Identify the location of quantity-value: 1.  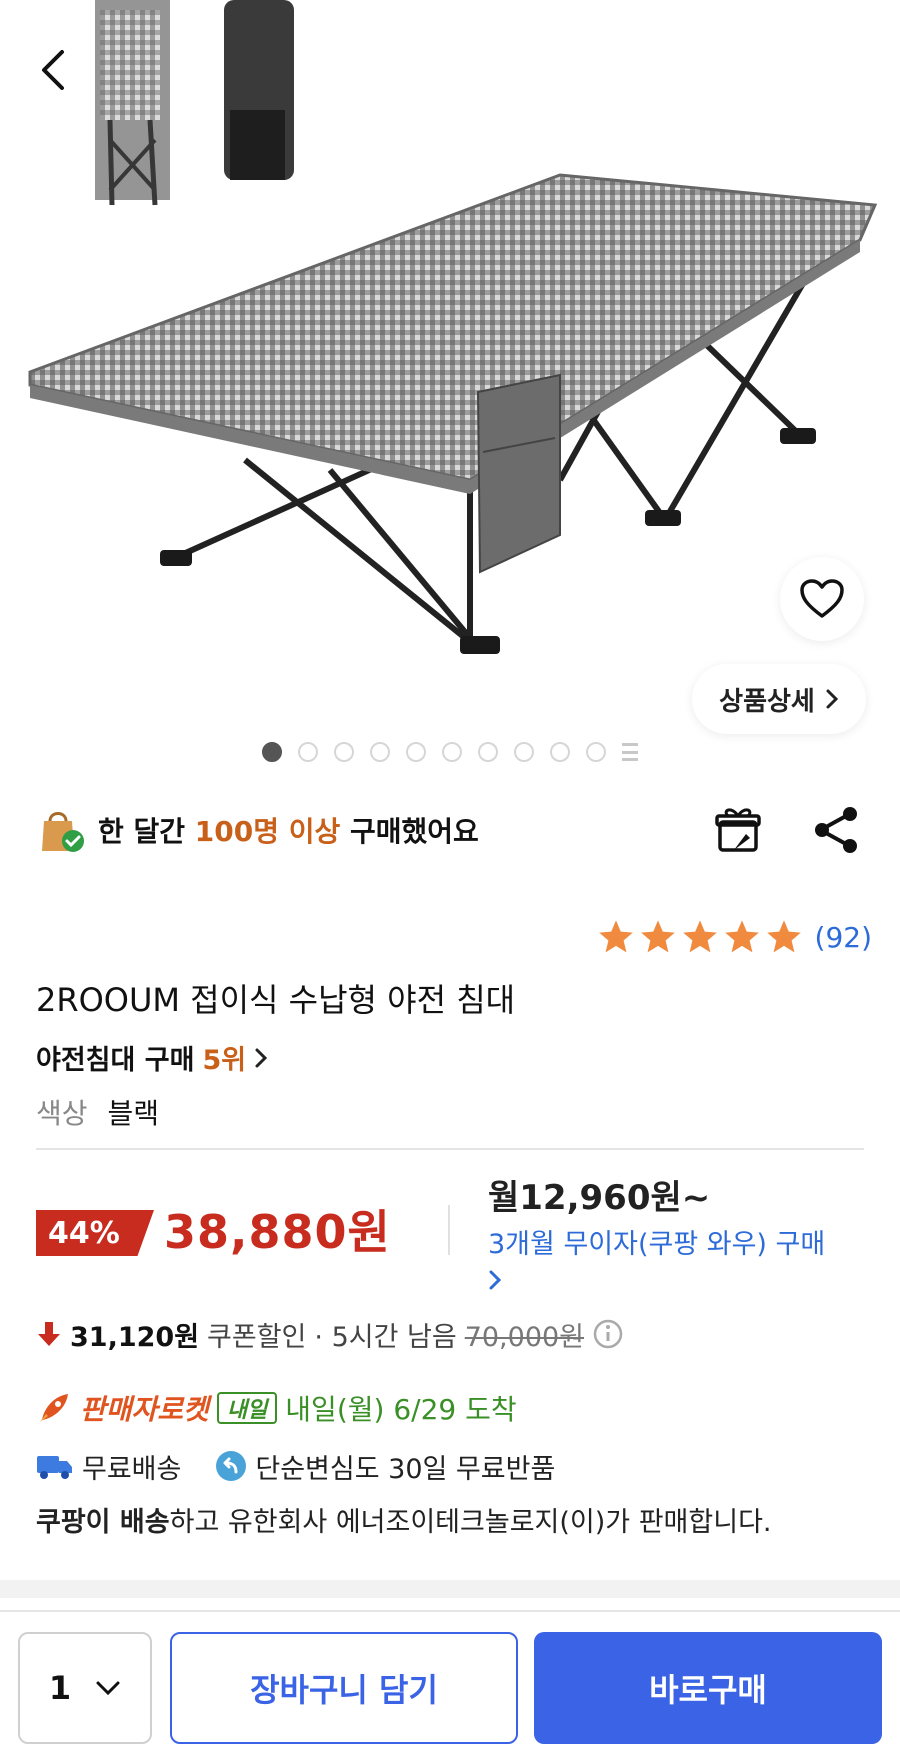
(60, 1688).